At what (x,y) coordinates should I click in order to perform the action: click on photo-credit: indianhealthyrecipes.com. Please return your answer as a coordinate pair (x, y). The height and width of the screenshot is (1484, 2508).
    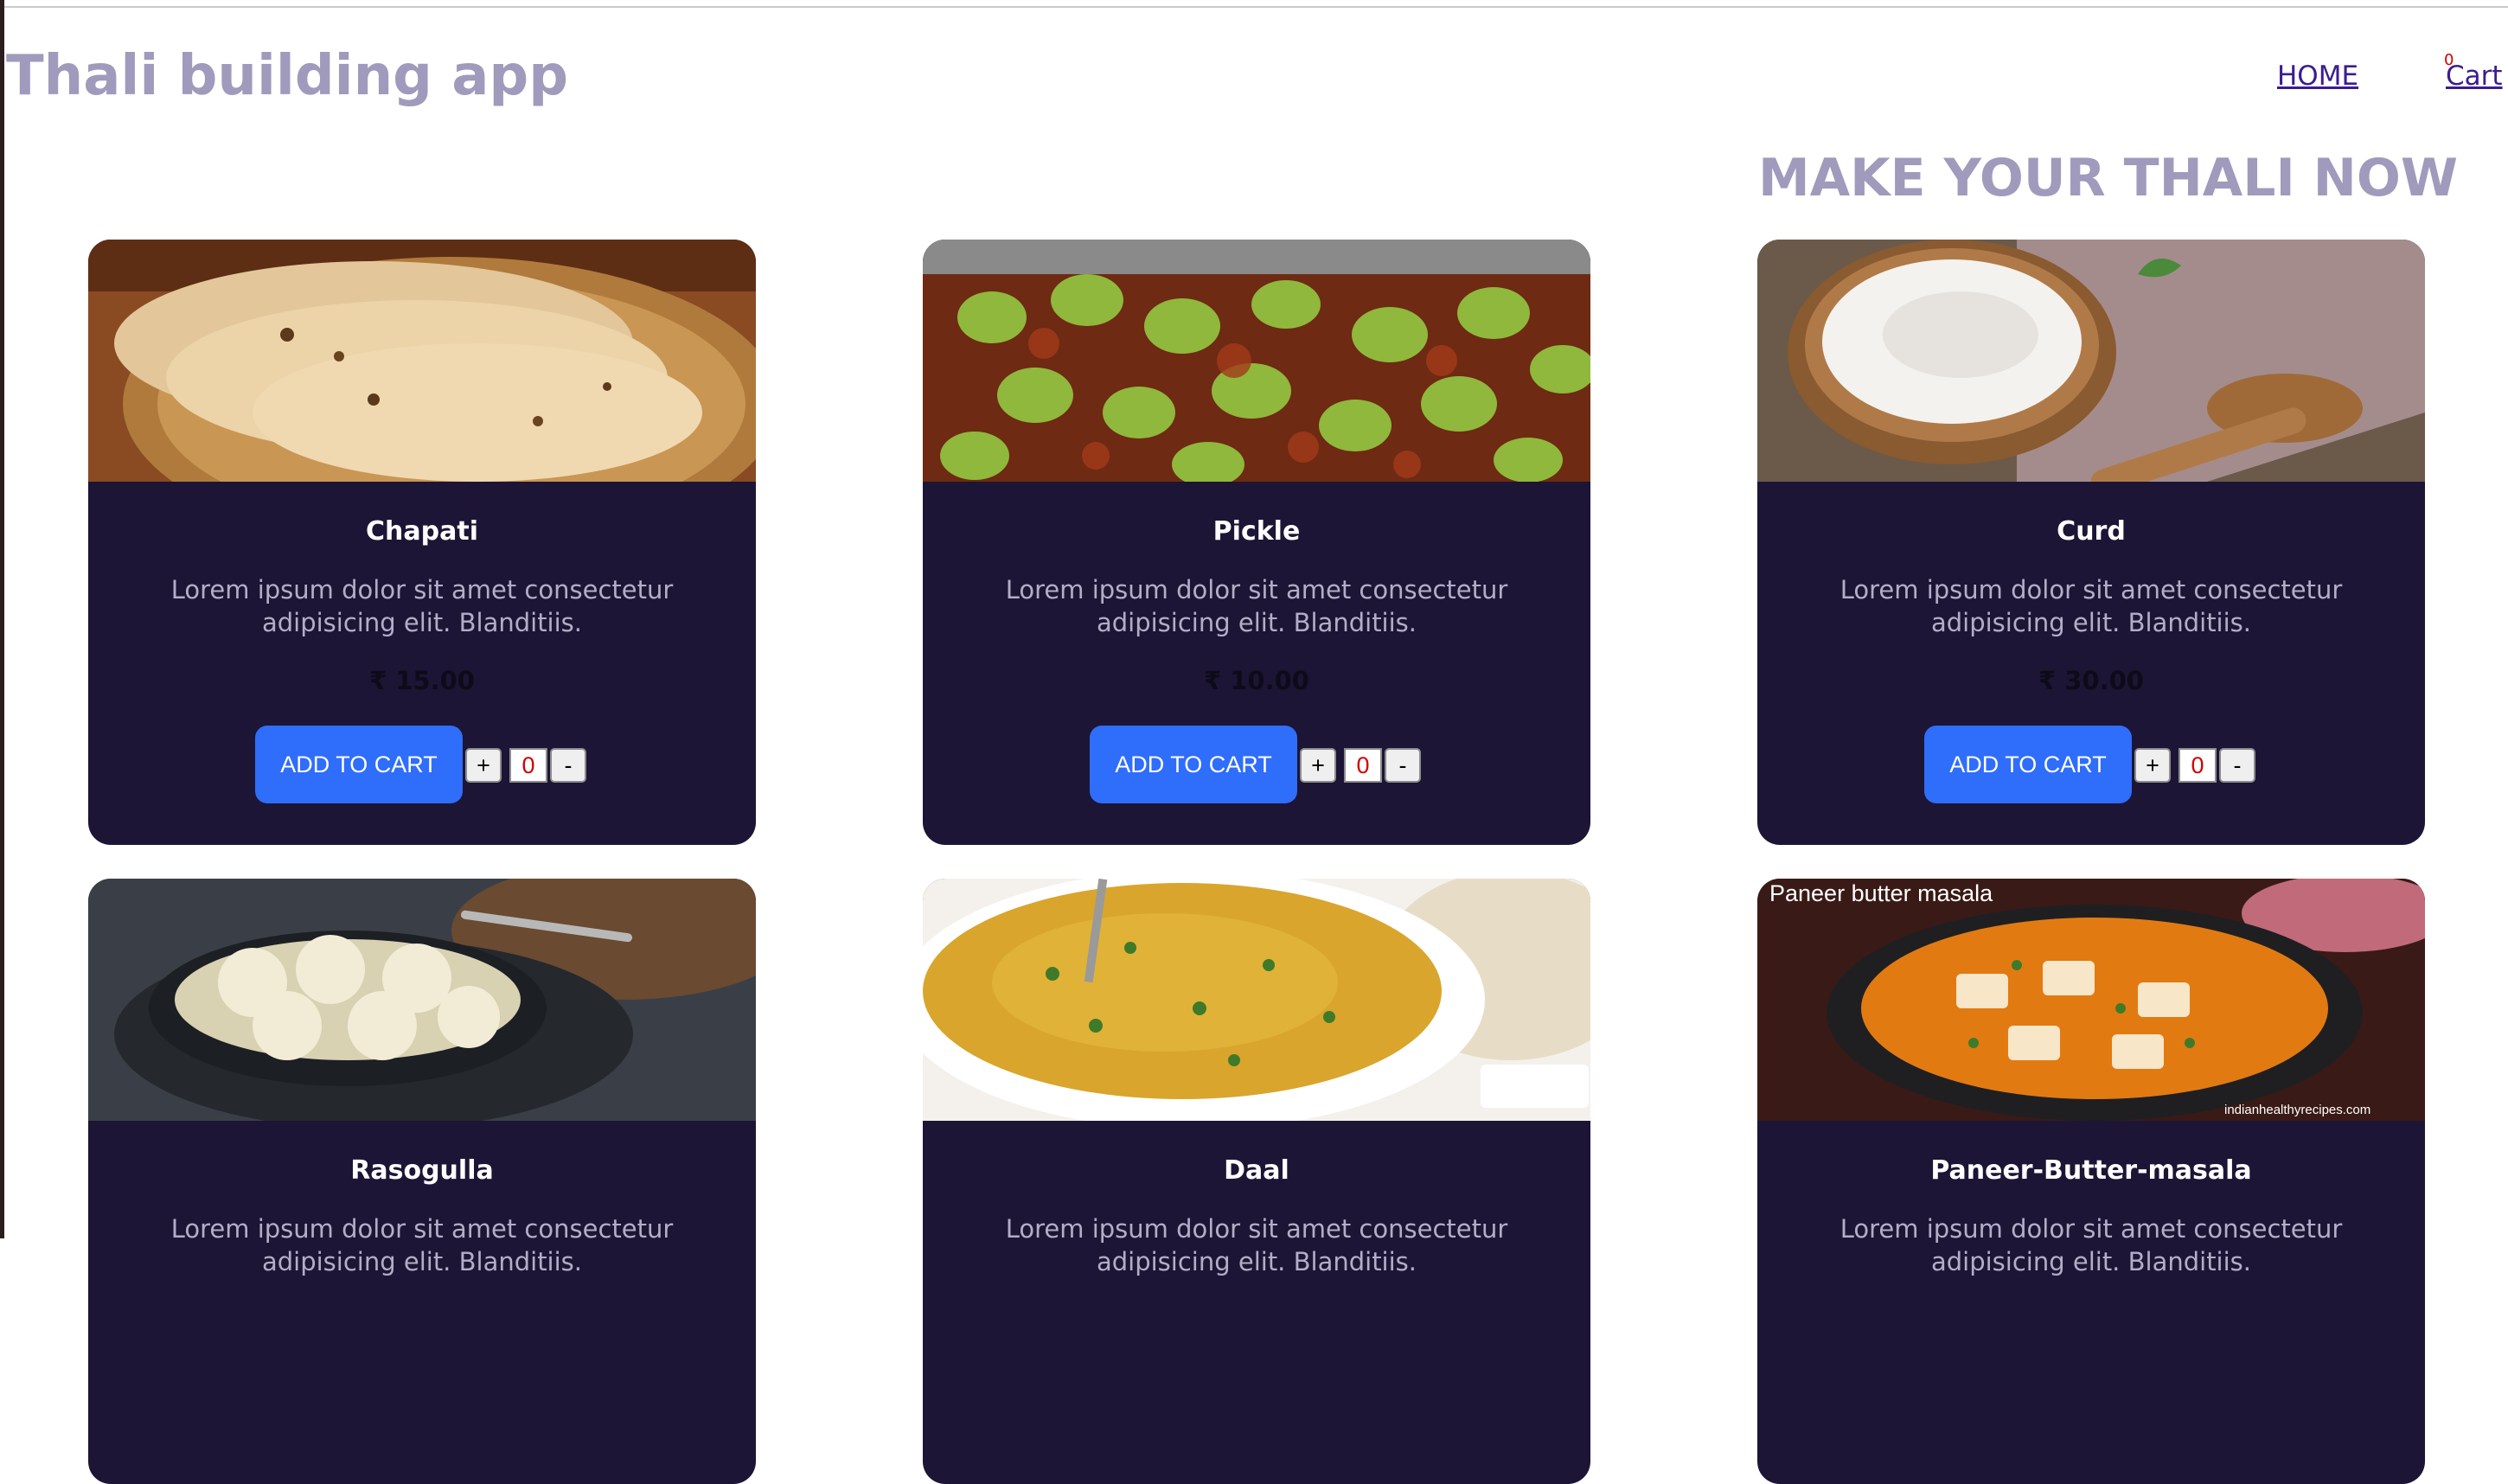
    Looking at the image, I should click on (2297, 1110).